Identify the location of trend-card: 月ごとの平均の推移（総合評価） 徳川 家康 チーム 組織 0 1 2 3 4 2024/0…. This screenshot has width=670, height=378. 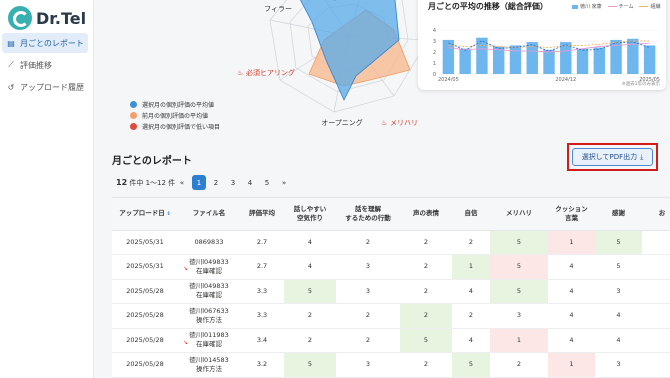
(542, 45).